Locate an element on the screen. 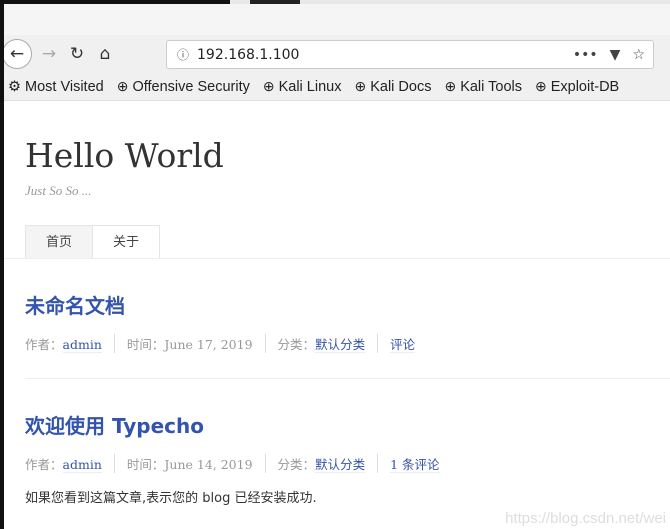  bookmark-offensive-security: ⊕ Offensive Security is located at coordinates (183, 86).